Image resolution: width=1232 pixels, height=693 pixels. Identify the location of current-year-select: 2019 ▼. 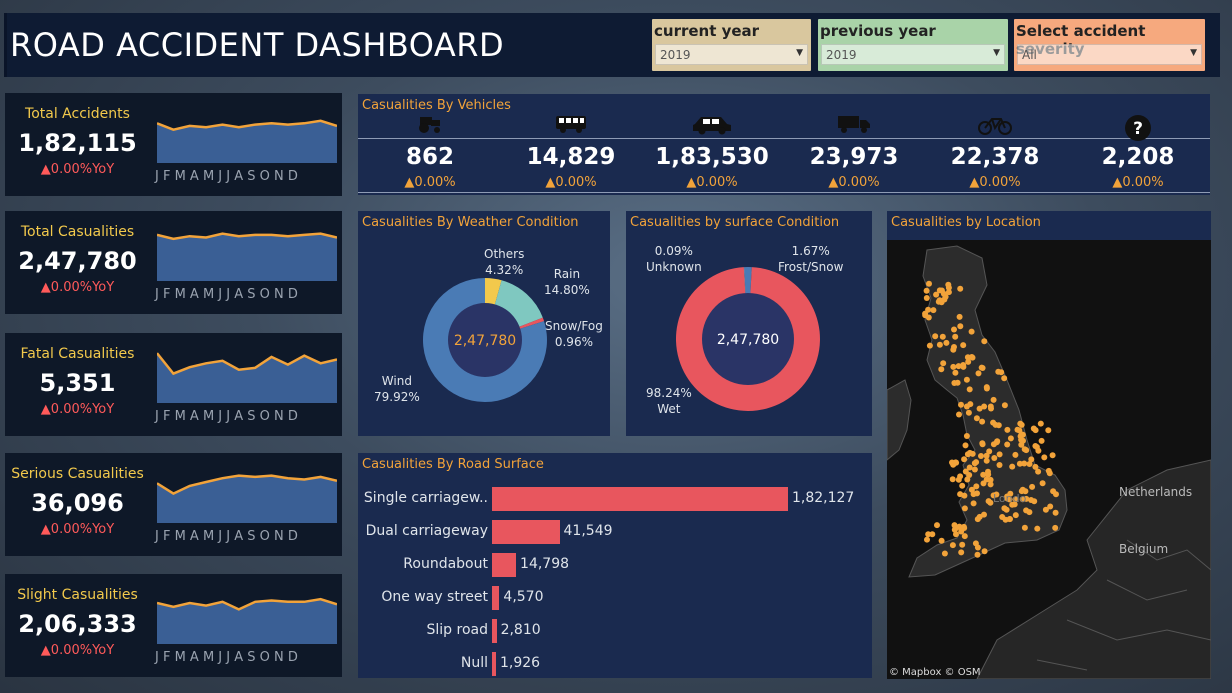
(731, 54).